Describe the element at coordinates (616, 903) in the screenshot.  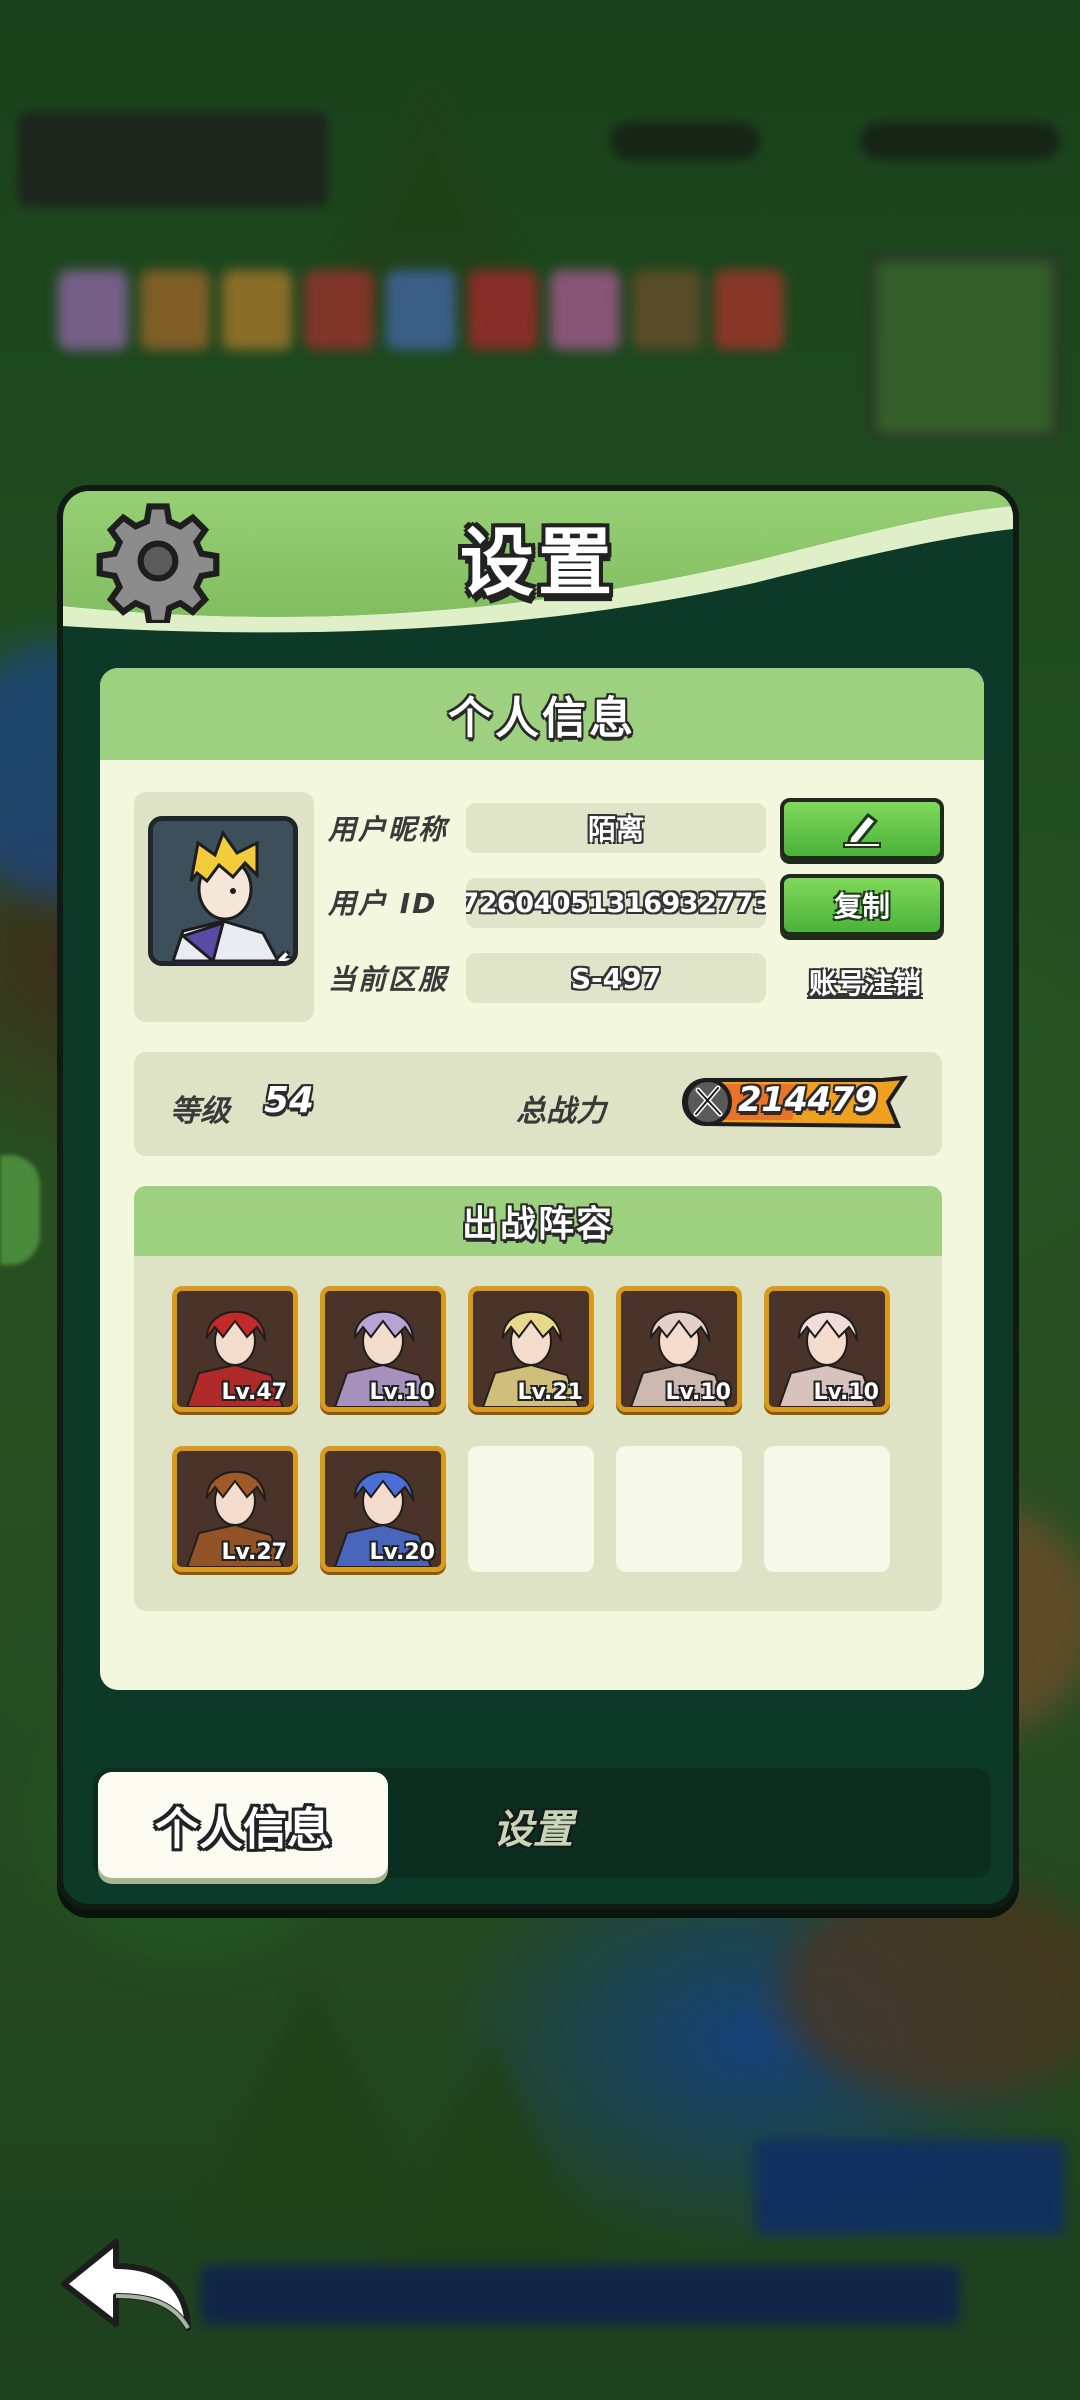
I see `user-id-value: 7260405131693277З` at that location.